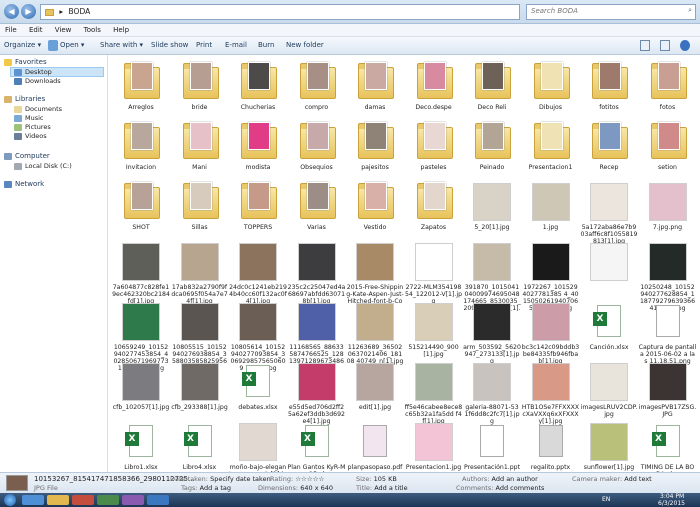 The width and height of the screenshot is (700, 507). What do you see at coordinates (200, 388) in the screenshot?
I see `file-item: cfb_293388[1].jpg` at bounding box center [200, 388].